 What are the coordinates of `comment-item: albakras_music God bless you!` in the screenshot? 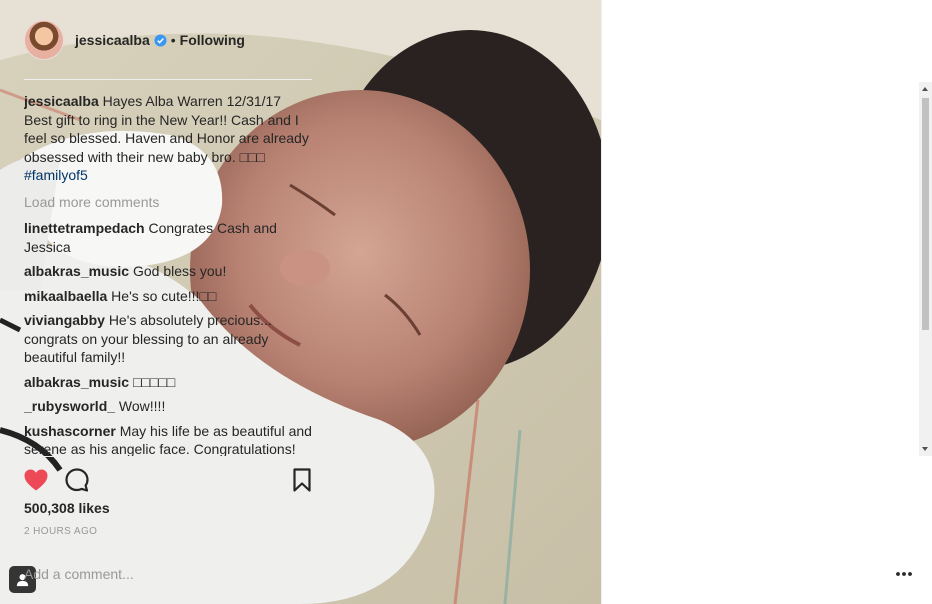 It's located at (168, 271).